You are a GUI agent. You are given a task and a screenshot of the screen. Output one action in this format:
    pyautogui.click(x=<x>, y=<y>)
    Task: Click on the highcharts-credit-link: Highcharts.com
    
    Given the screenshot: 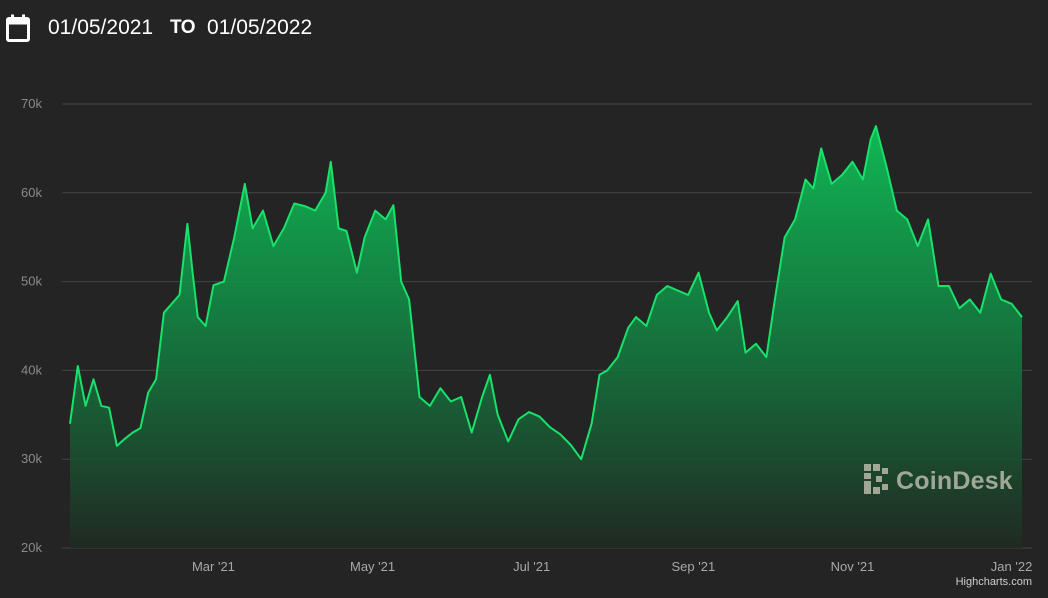 What is the action you would take?
    pyautogui.click(x=994, y=582)
    